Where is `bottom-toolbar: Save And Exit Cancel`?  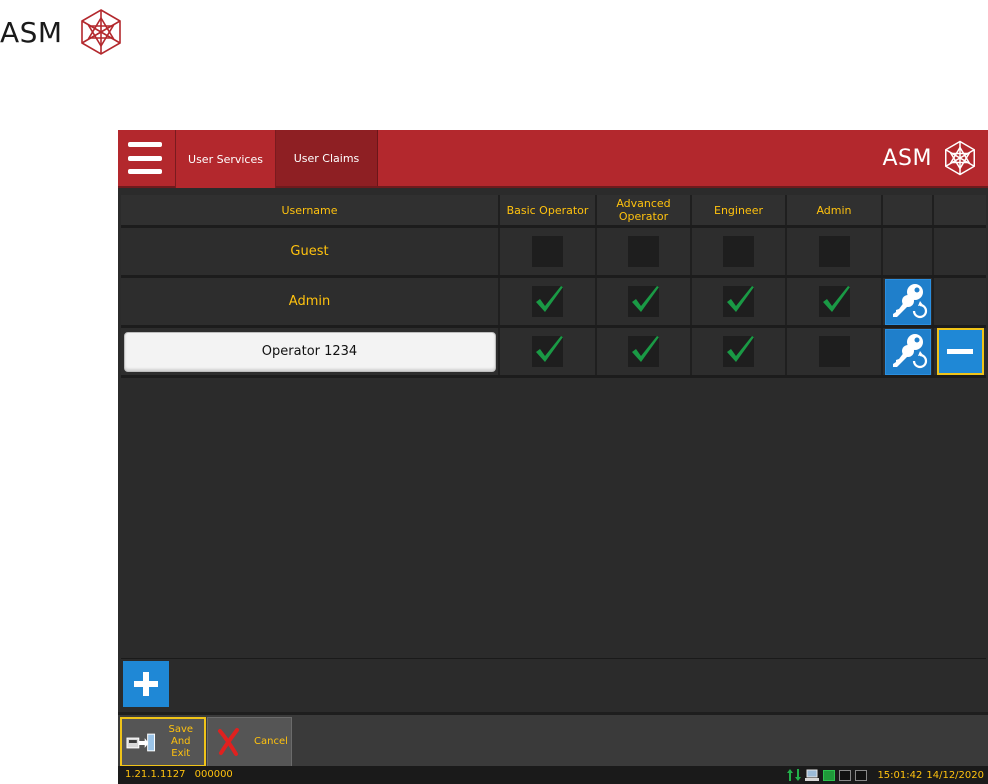 bottom-toolbar: Save And Exit Cancel is located at coordinates (553, 740).